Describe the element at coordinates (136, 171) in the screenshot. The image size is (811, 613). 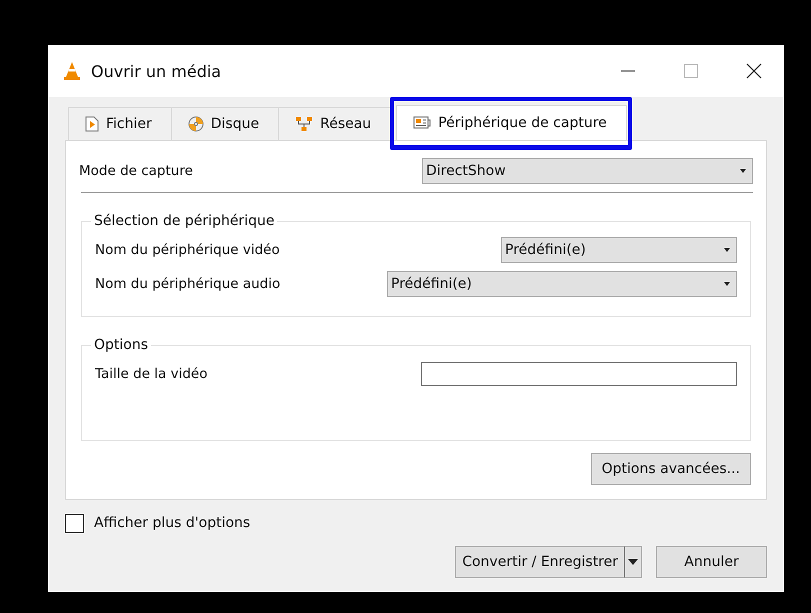
I see `field-label: Mode de capture` at that location.